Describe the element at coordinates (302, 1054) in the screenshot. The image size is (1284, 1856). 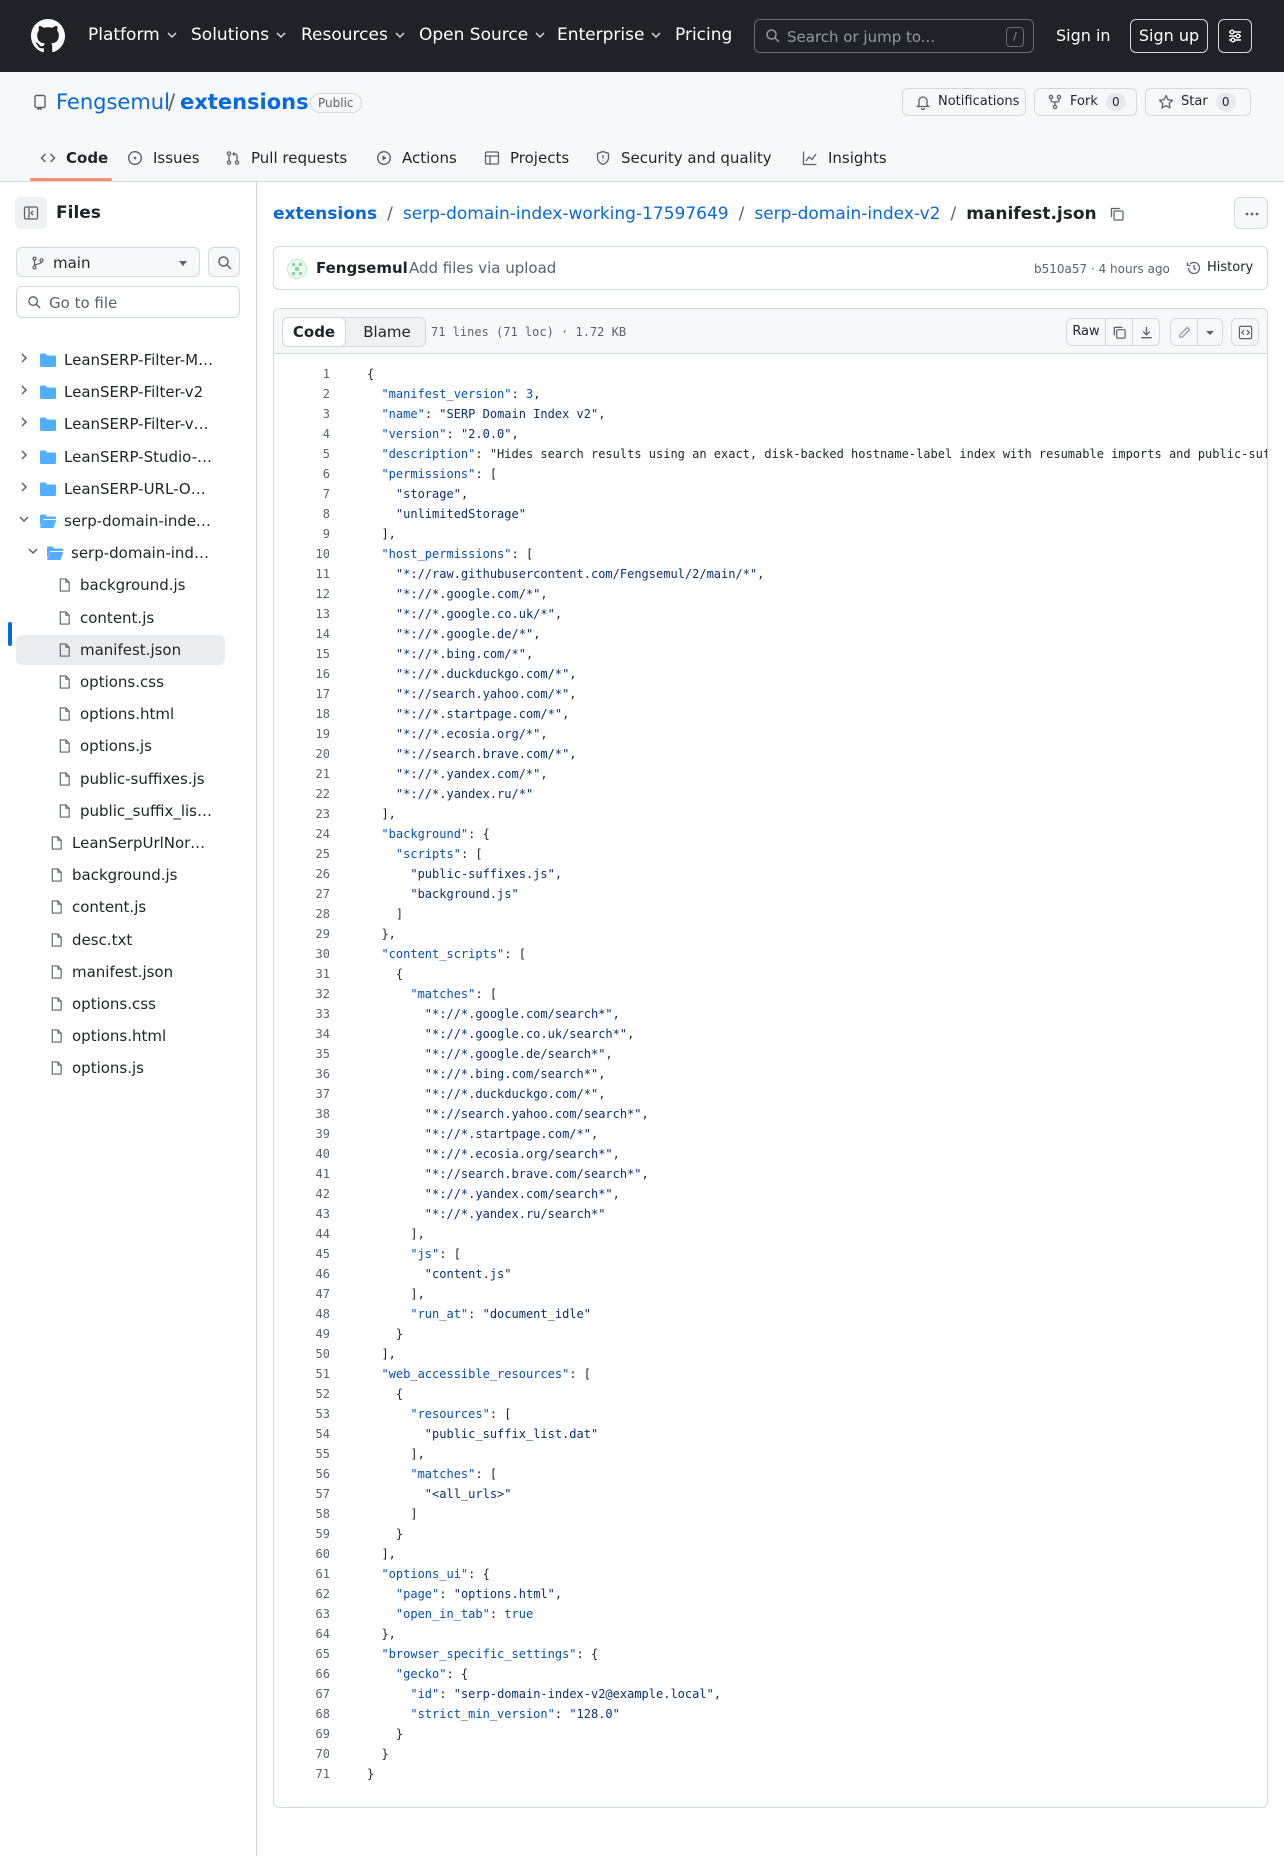
I see `line-number: 35` at that location.